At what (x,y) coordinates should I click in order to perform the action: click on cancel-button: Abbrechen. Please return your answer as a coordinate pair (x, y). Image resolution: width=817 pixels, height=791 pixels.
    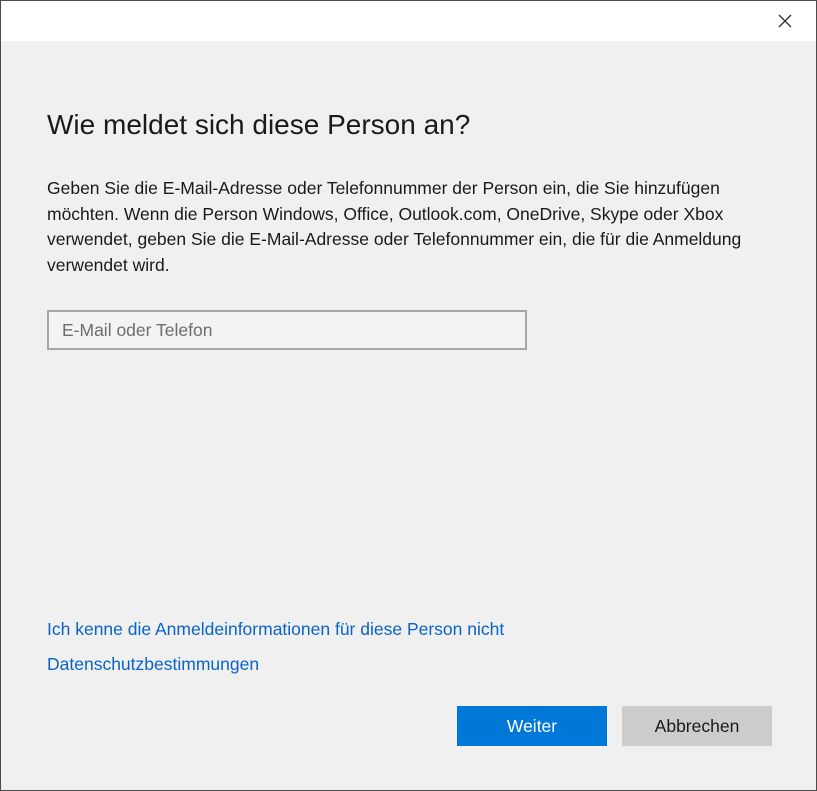
    Looking at the image, I should click on (697, 726).